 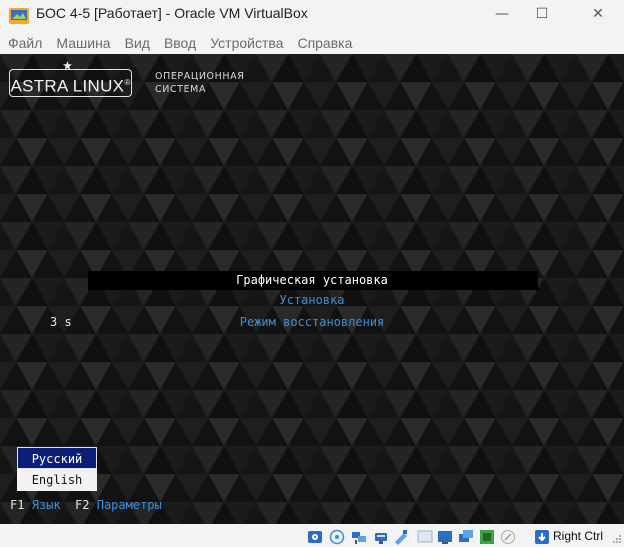 What do you see at coordinates (57, 458) in the screenshot?
I see `language-option-russian: Русский` at bounding box center [57, 458].